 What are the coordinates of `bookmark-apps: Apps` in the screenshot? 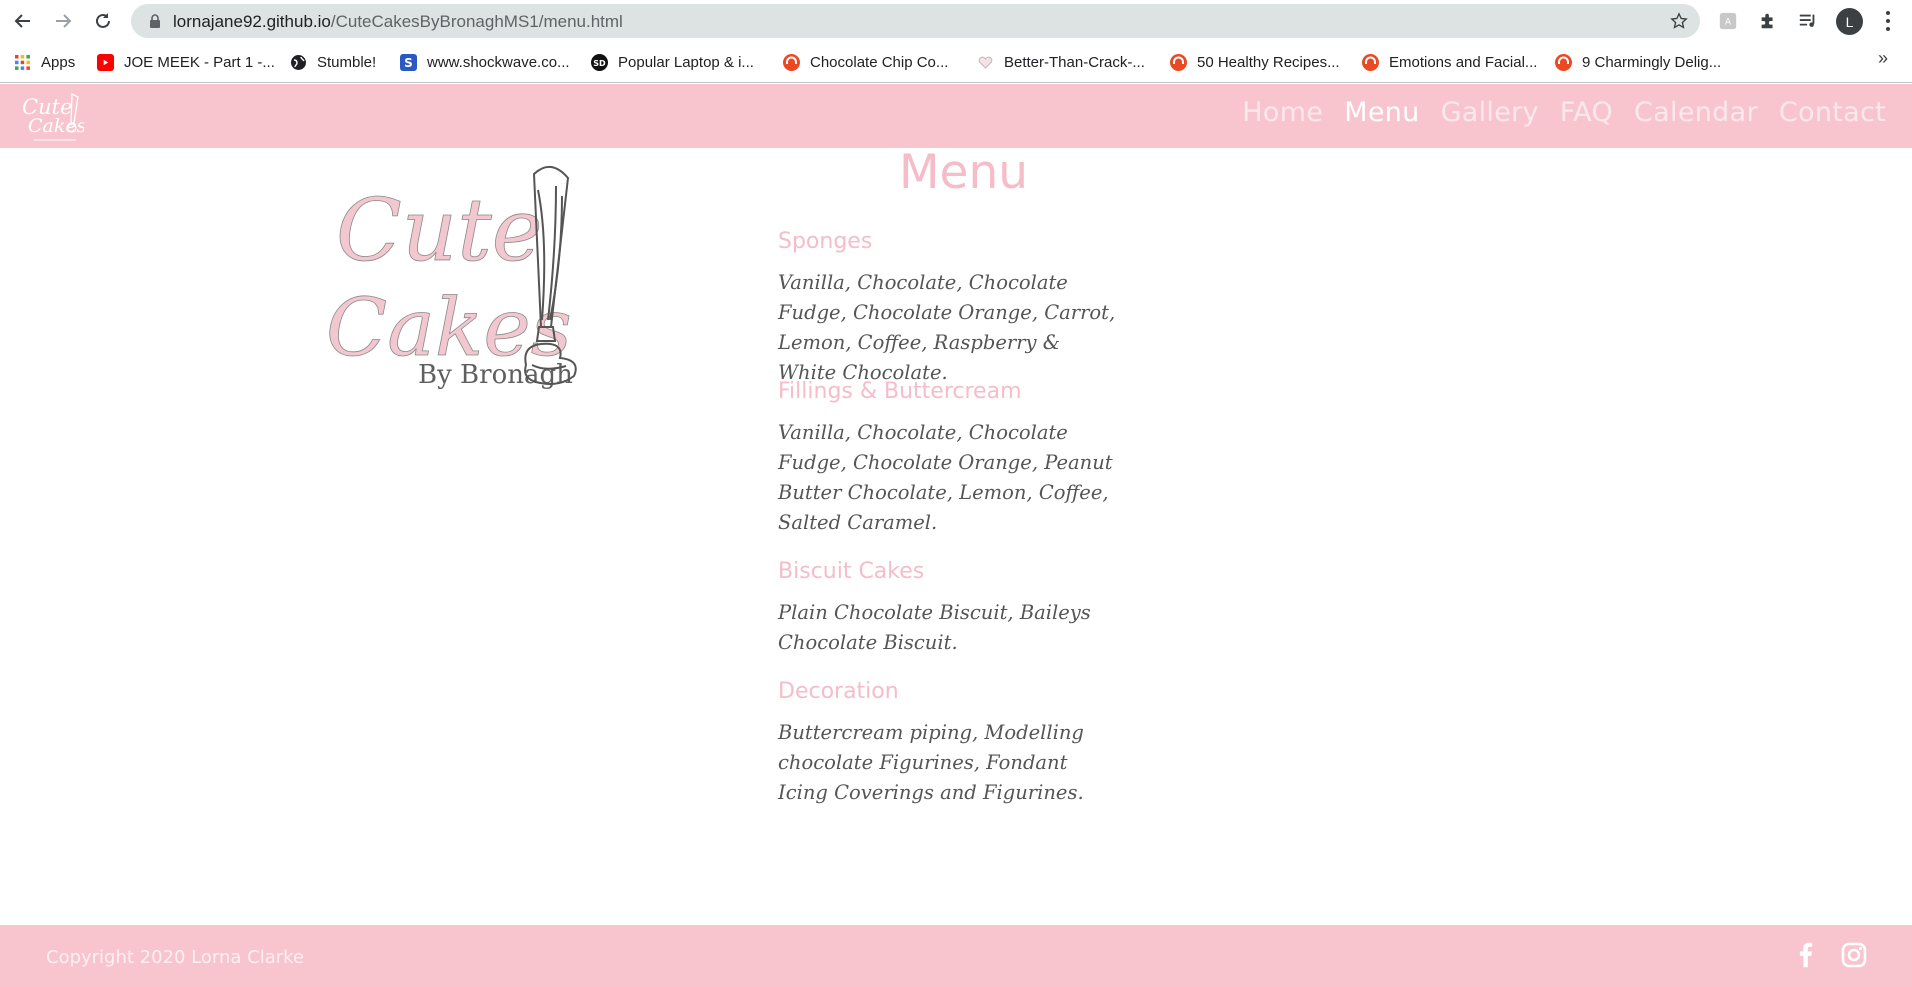 It's located at (44, 62).